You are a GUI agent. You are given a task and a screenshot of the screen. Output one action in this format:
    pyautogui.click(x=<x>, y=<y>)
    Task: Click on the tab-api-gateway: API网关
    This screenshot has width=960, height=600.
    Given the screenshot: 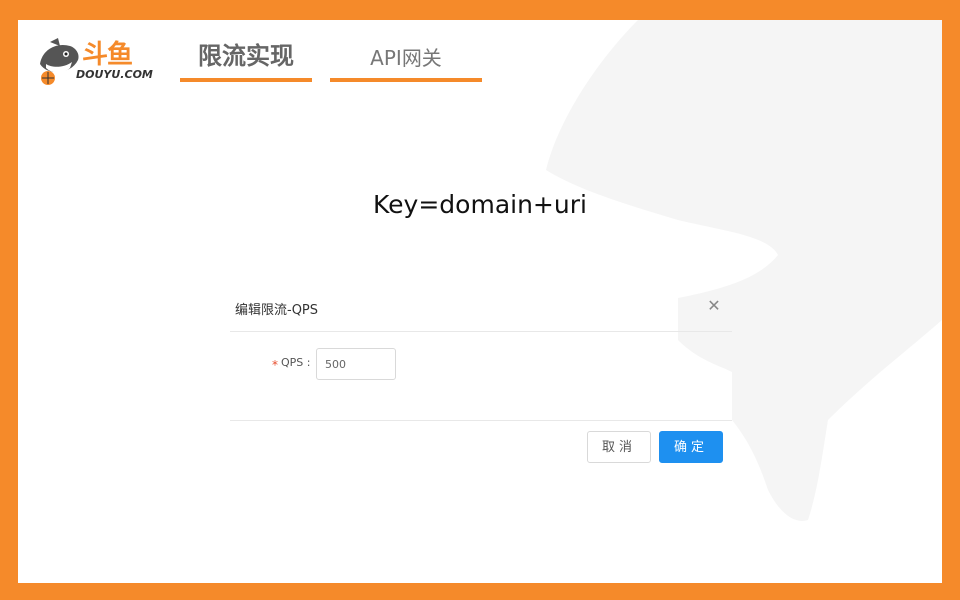 What is the action you would take?
    pyautogui.click(x=406, y=59)
    